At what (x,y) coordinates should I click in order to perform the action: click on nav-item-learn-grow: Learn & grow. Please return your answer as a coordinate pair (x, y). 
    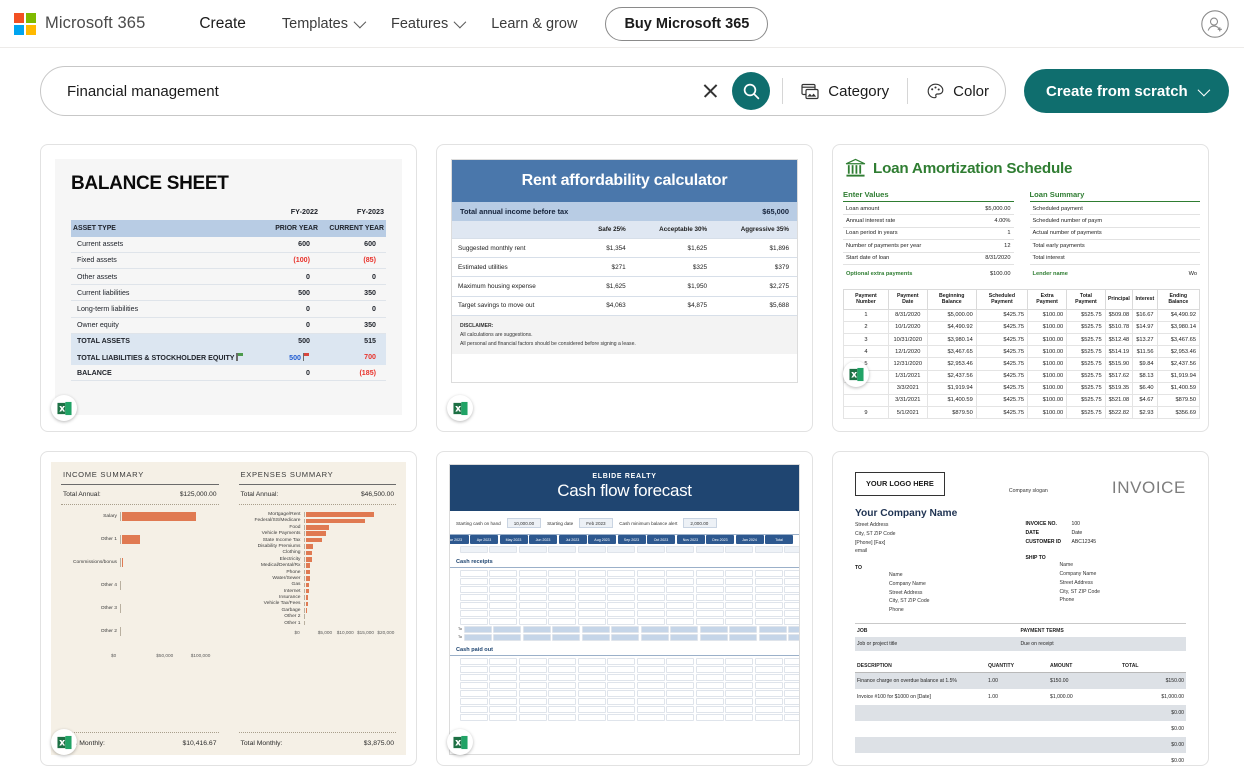
    Looking at the image, I should click on (534, 24).